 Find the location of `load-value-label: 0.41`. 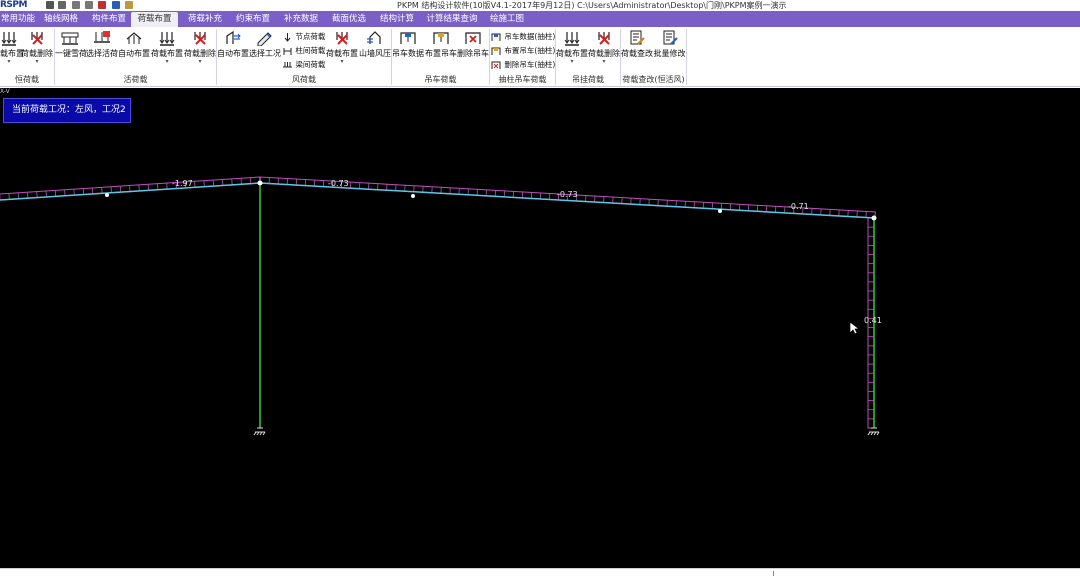

load-value-label: 0.41 is located at coordinates (873, 320).